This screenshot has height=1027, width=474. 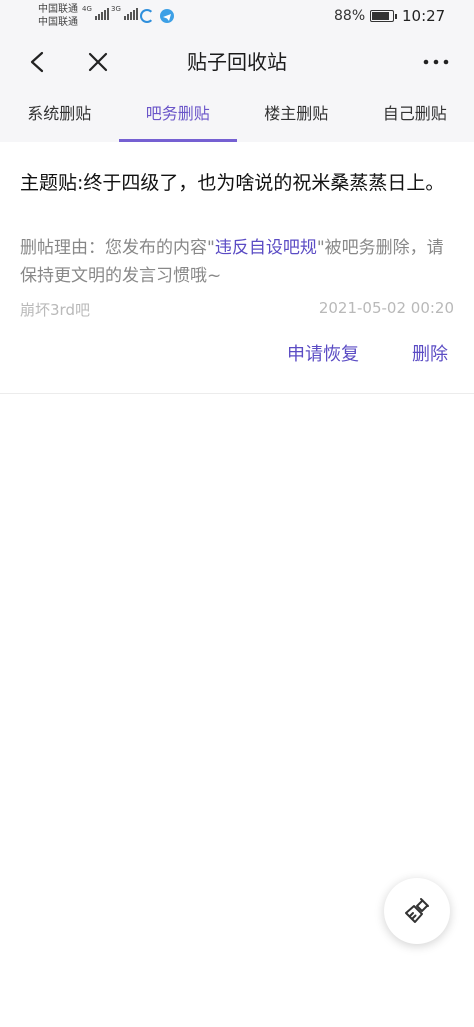 What do you see at coordinates (55, 310) in the screenshot?
I see `forum-name: 崩坏3rd吧` at bounding box center [55, 310].